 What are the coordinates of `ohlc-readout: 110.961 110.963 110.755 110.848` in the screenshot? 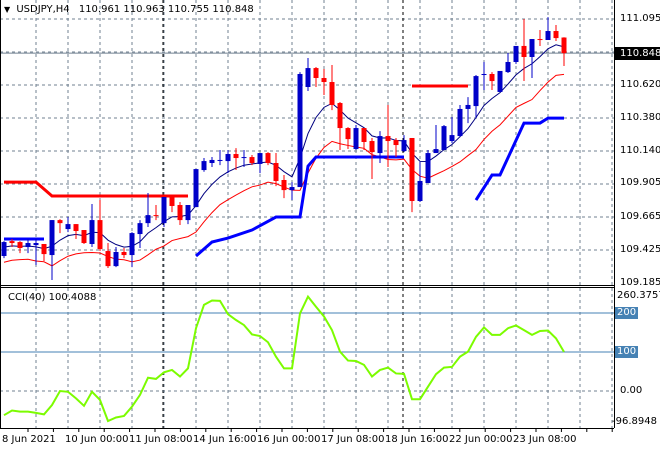 It's located at (166, 9).